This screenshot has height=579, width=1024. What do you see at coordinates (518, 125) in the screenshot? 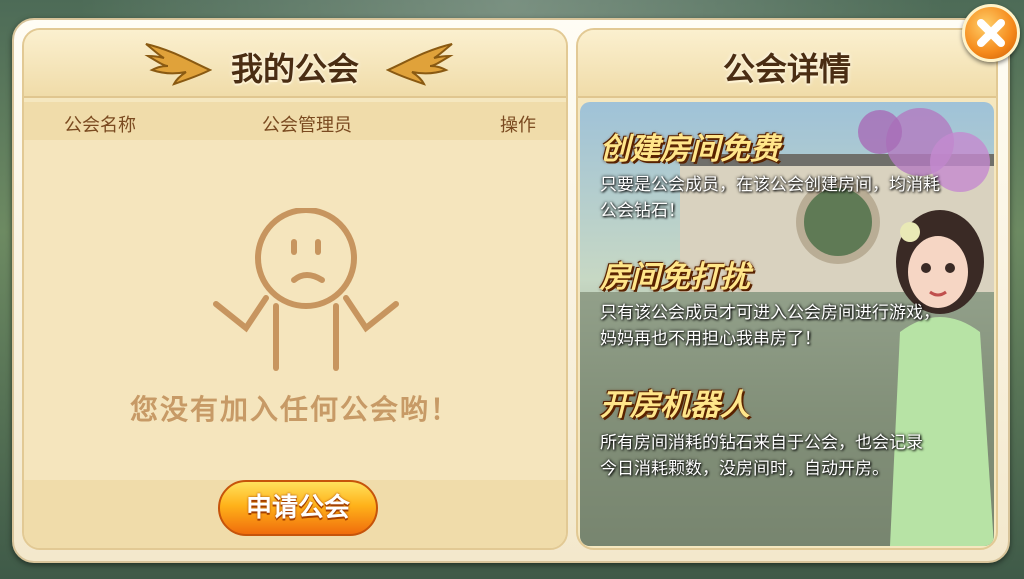
I see `column-actions: 操作` at bounding box center [518, 125].